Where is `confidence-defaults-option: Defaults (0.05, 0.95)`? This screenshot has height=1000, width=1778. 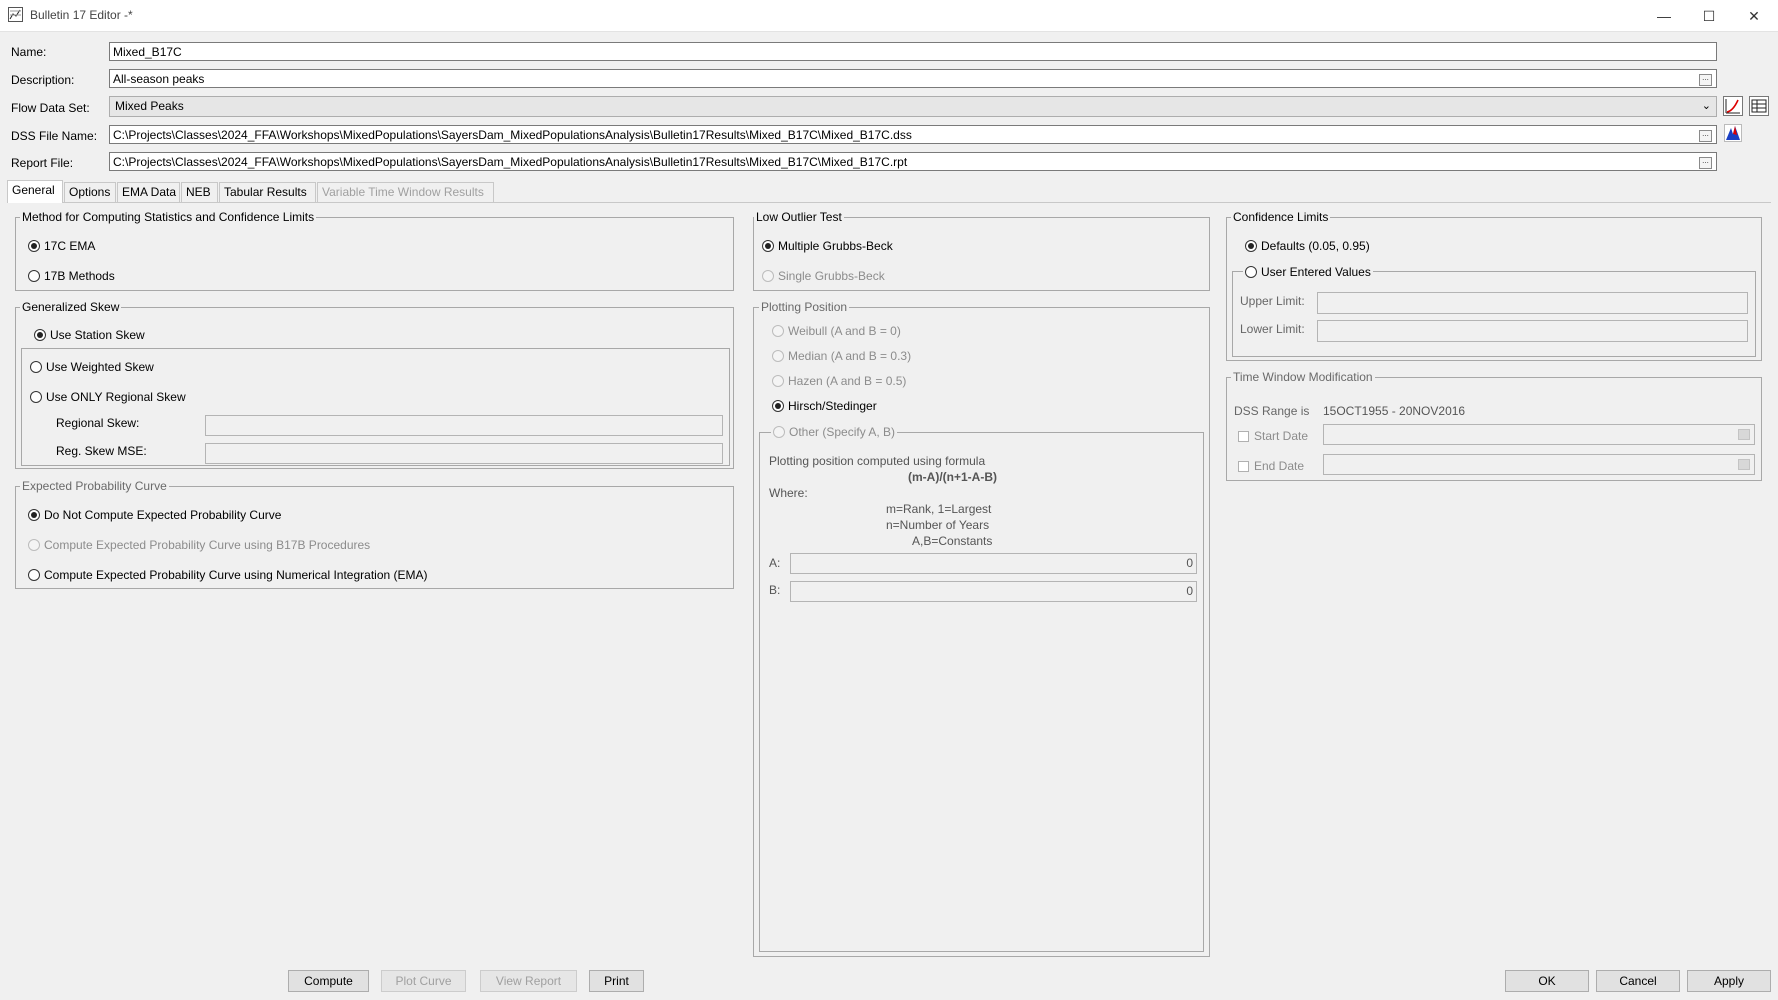 confidence-defaults-option: Defaults (0.05, 0.95) is located at coordinates (1307, 246).